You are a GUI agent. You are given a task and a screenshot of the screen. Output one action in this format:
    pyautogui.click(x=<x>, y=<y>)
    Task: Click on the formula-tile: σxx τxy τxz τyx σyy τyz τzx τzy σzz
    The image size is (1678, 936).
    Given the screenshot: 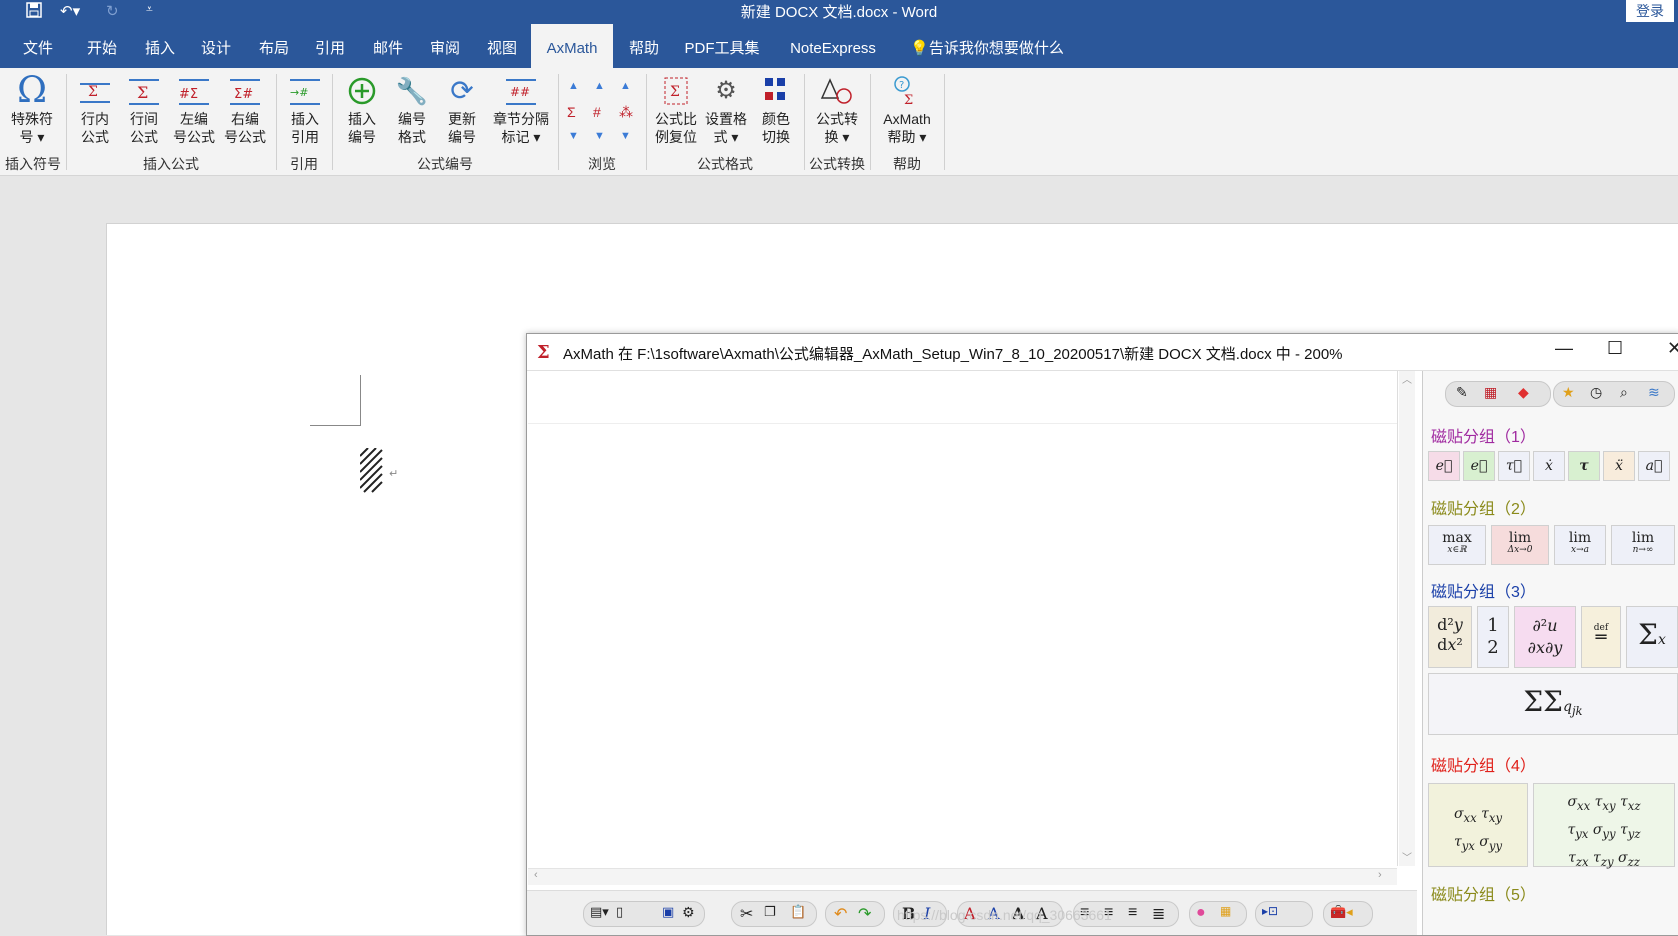 What is the action you would take?
    pyautogui.click(x=1604, y=825)
    